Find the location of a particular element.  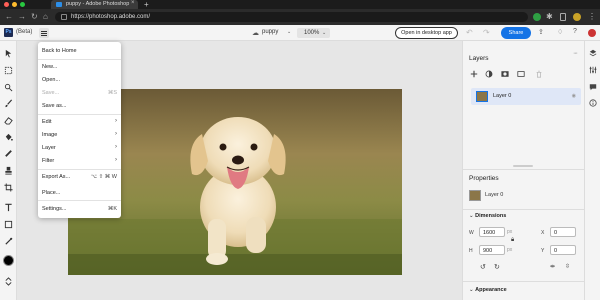

height-field: 900 is located at coordinates (492, 250).